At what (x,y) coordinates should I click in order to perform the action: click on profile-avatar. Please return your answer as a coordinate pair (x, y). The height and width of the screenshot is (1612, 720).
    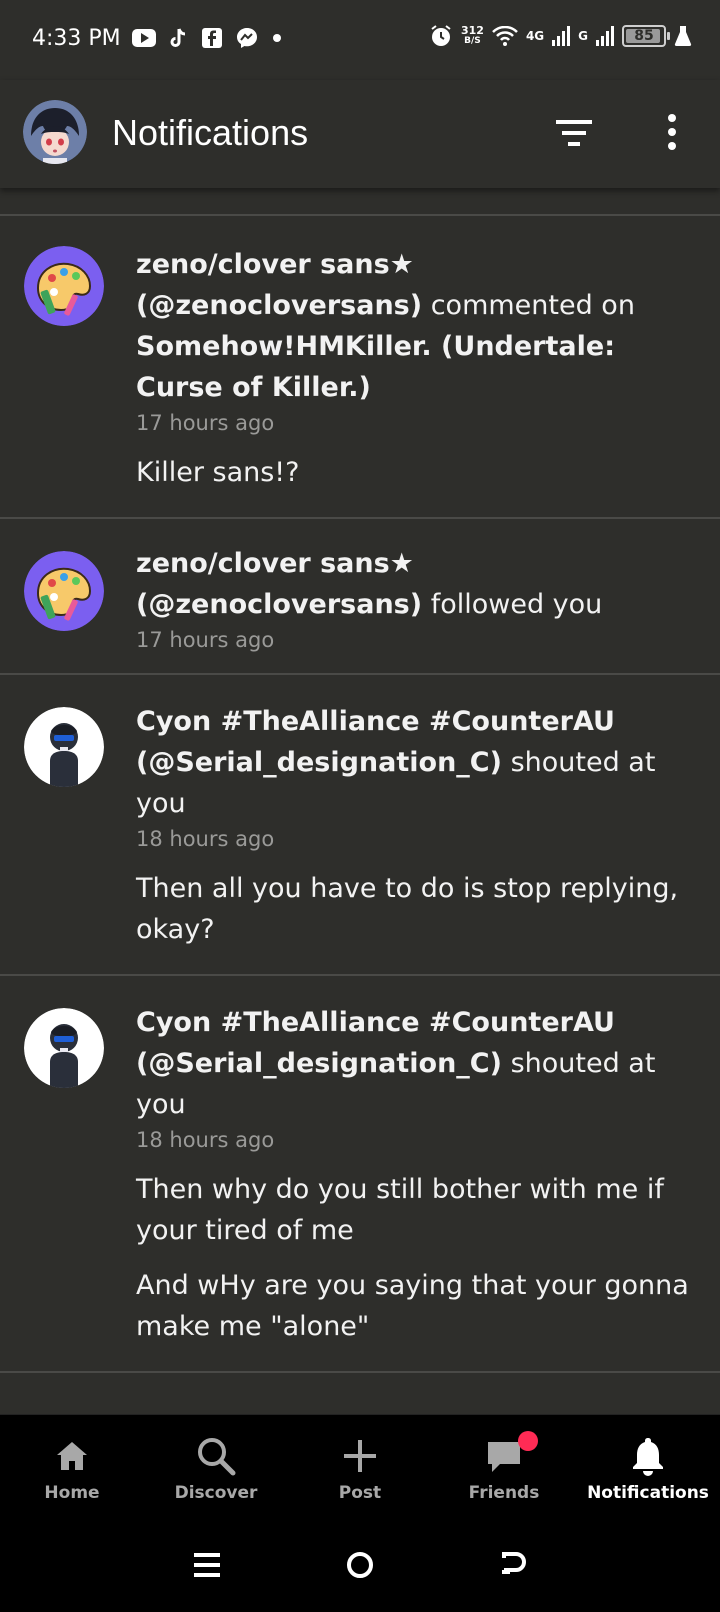
    Looking at the image, I should click on (55, 132).